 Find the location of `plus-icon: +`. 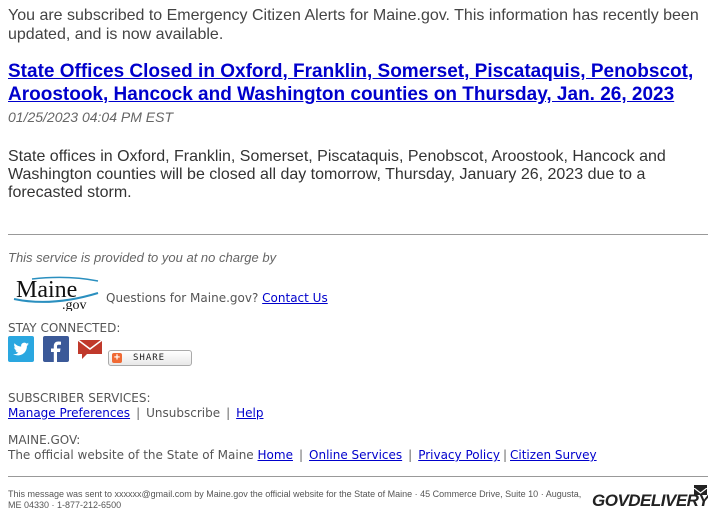

plus-icon: + is located at coordinates (117, 357).